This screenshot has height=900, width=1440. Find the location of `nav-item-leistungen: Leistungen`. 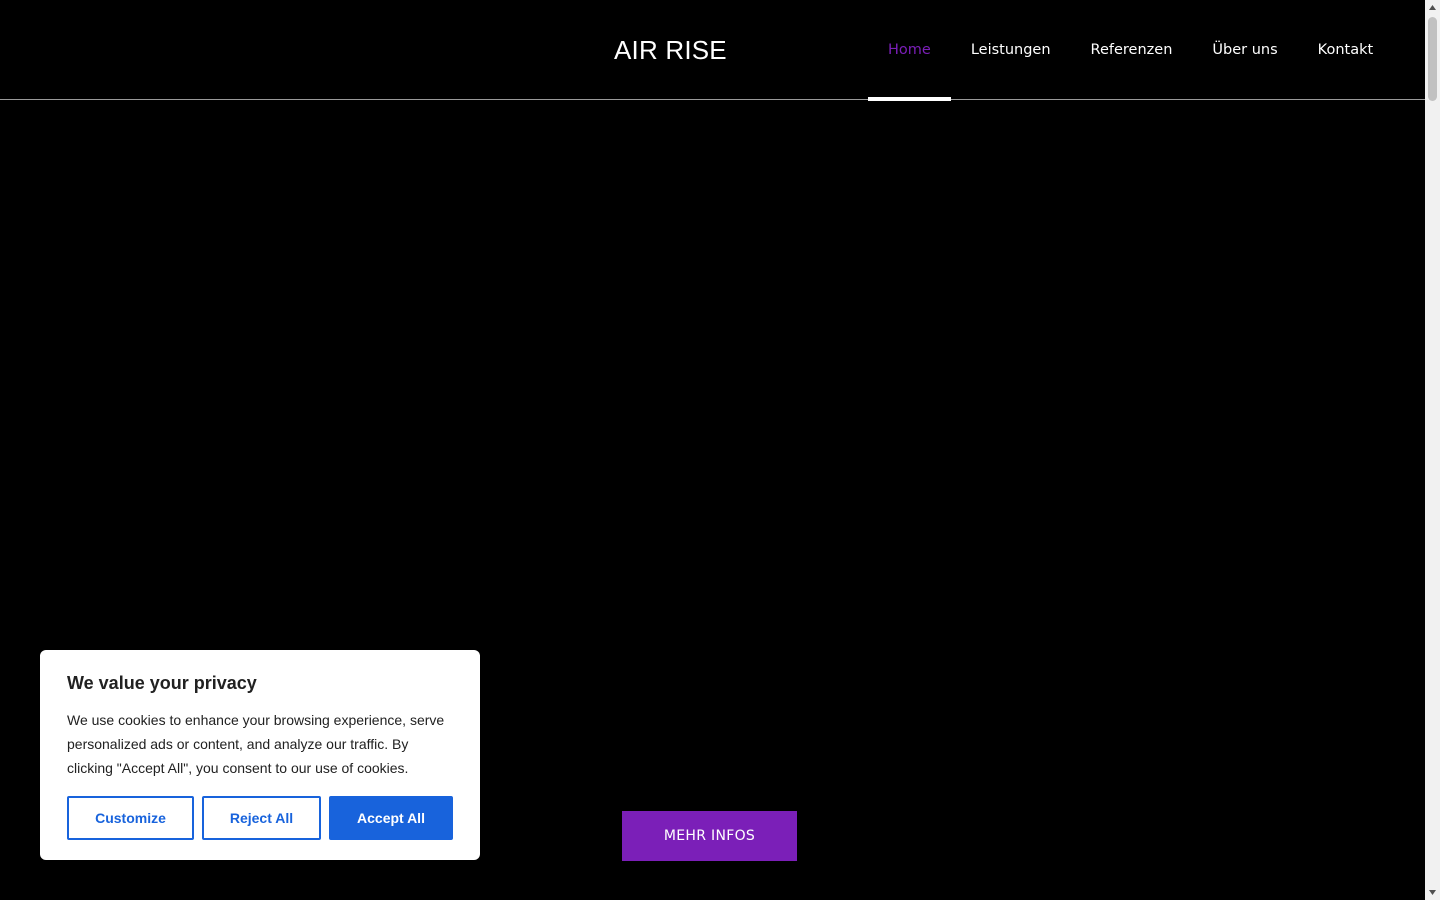

nav-item-leistungen: Leistungen is located at coordinates (1011, 50).